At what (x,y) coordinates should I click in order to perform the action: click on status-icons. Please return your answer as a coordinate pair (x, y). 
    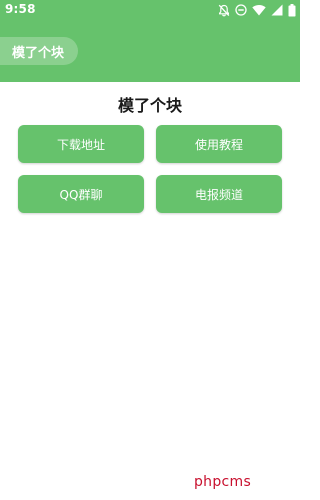
    Looking at the image, I should click on (257, 10).